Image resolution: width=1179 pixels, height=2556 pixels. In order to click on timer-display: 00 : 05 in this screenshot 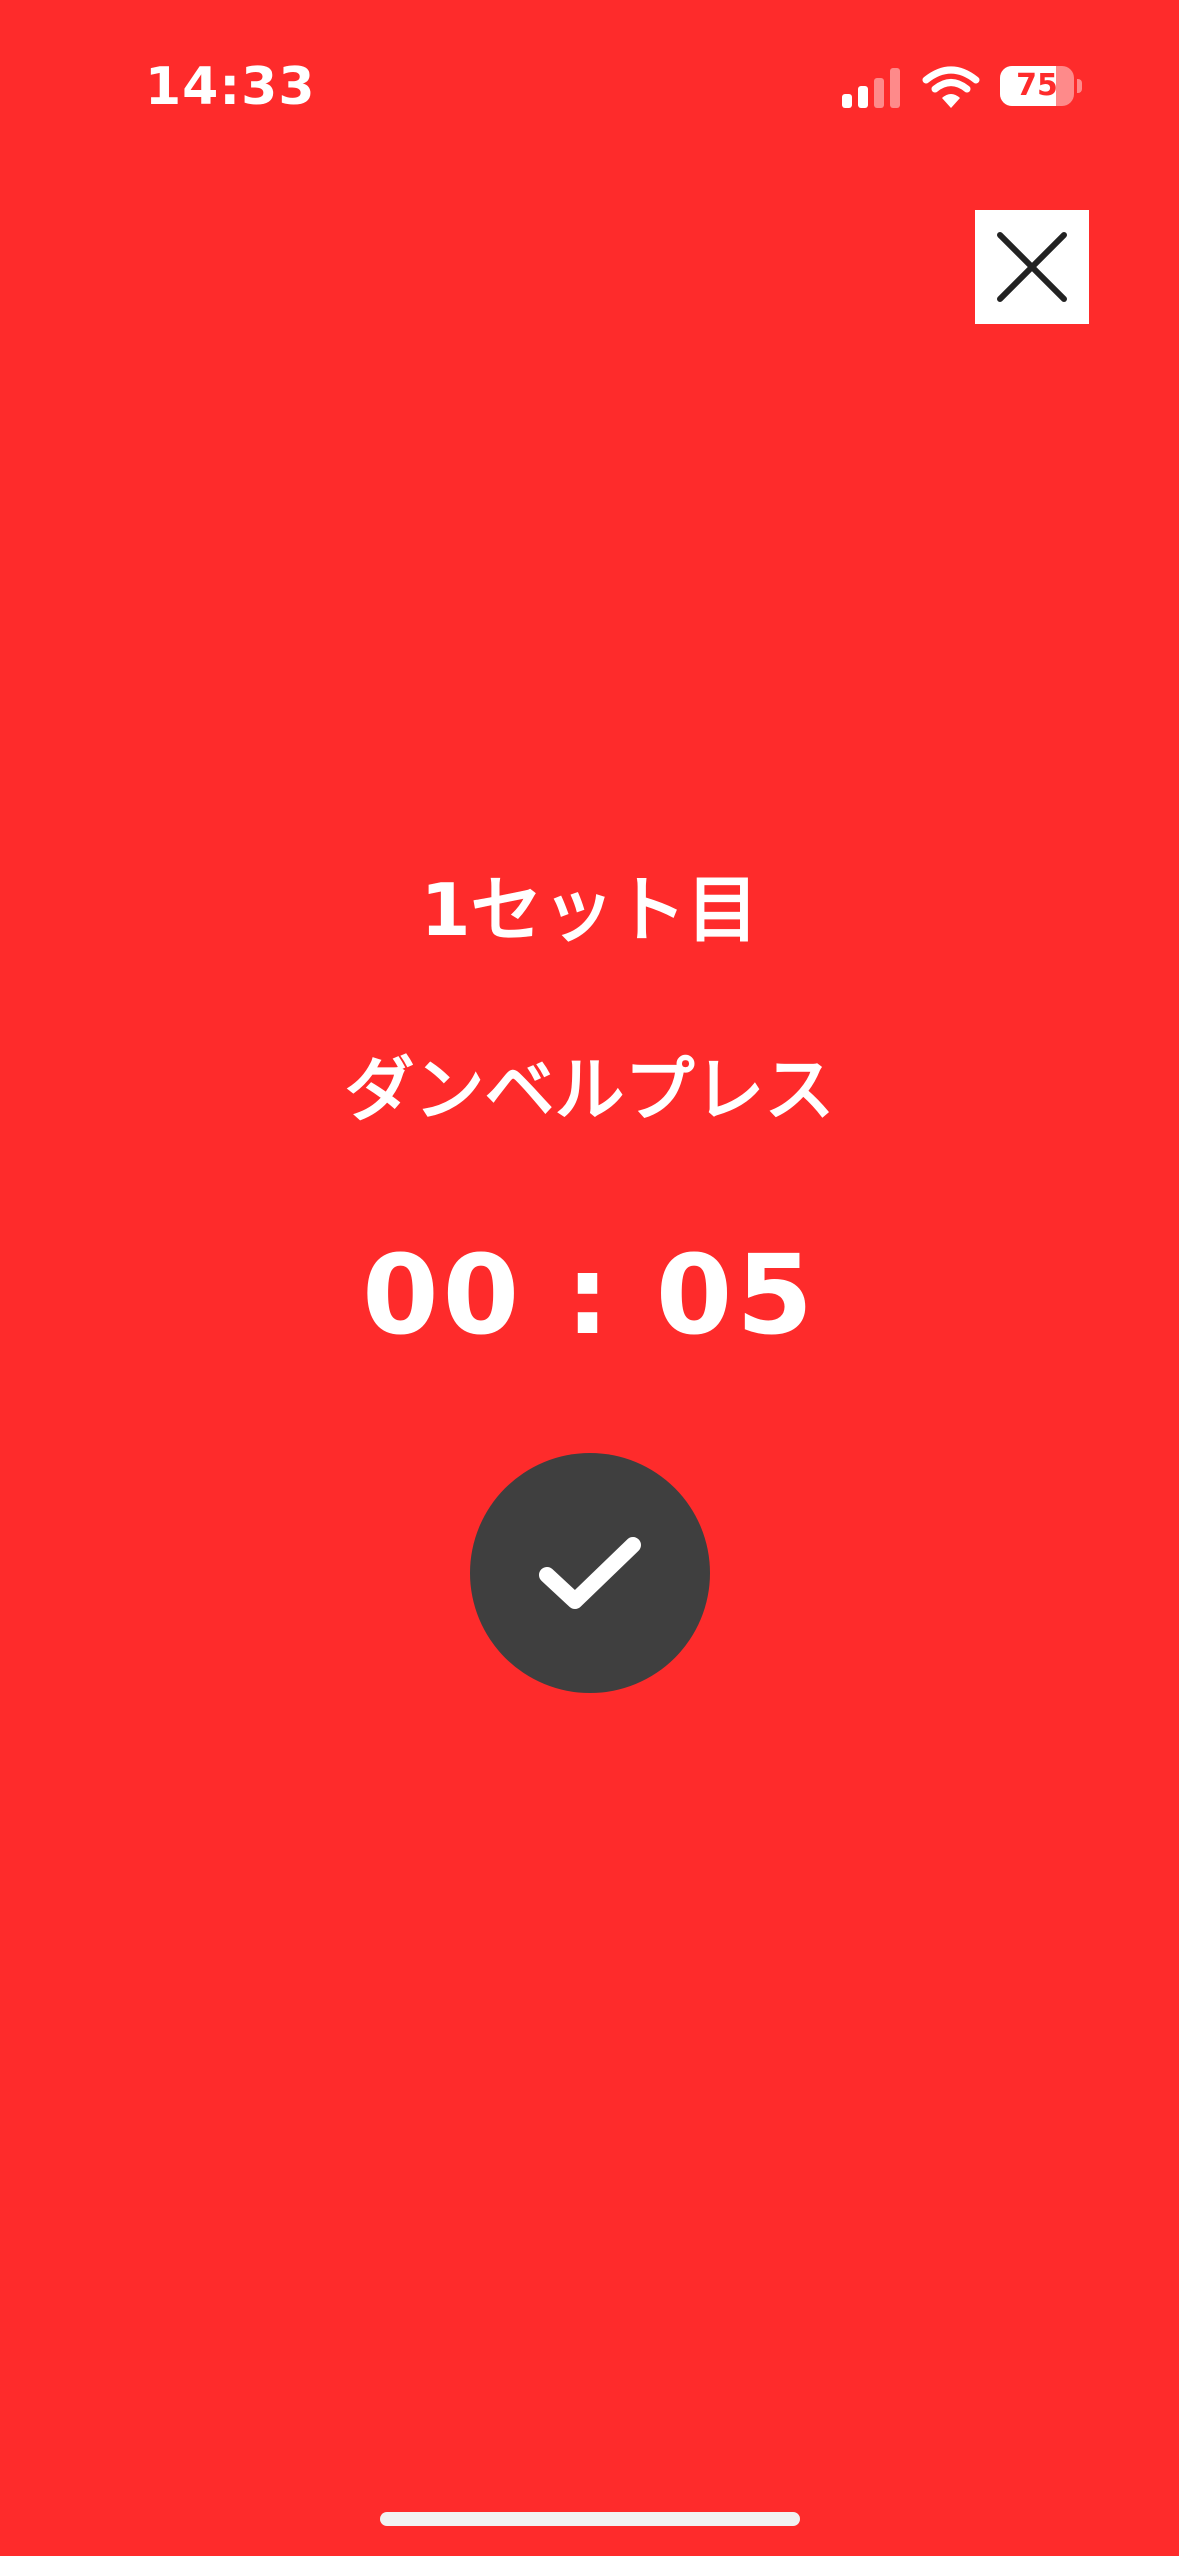, I will do `click(589, 1295)`.